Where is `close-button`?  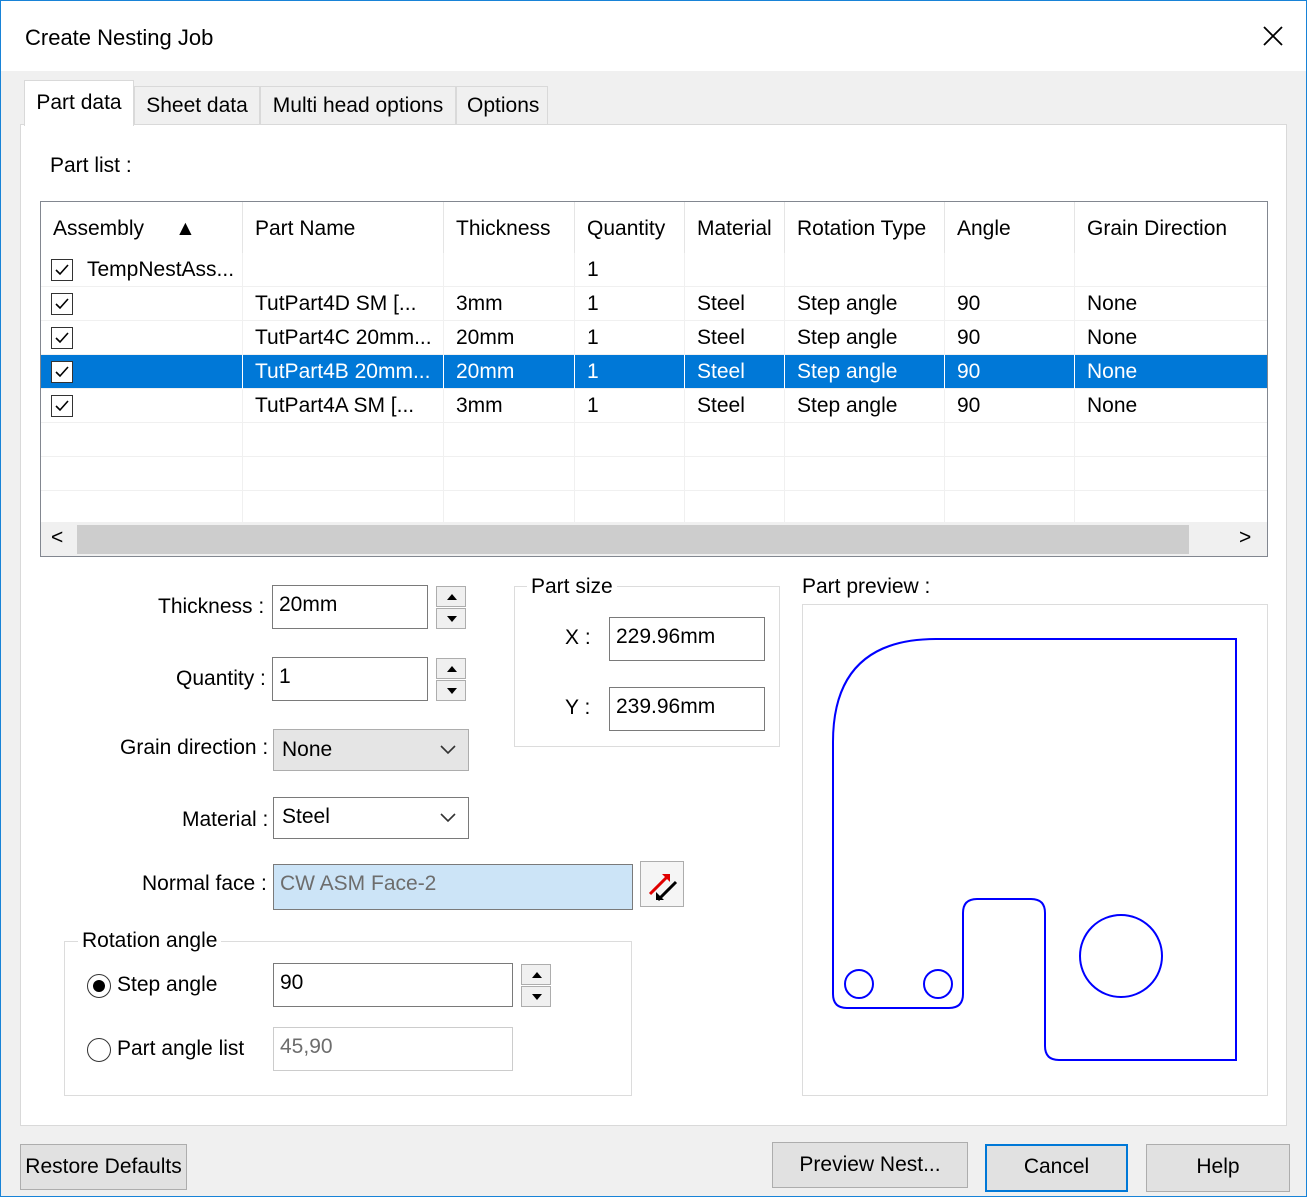
close-button is located at coordinates (1275, 36).